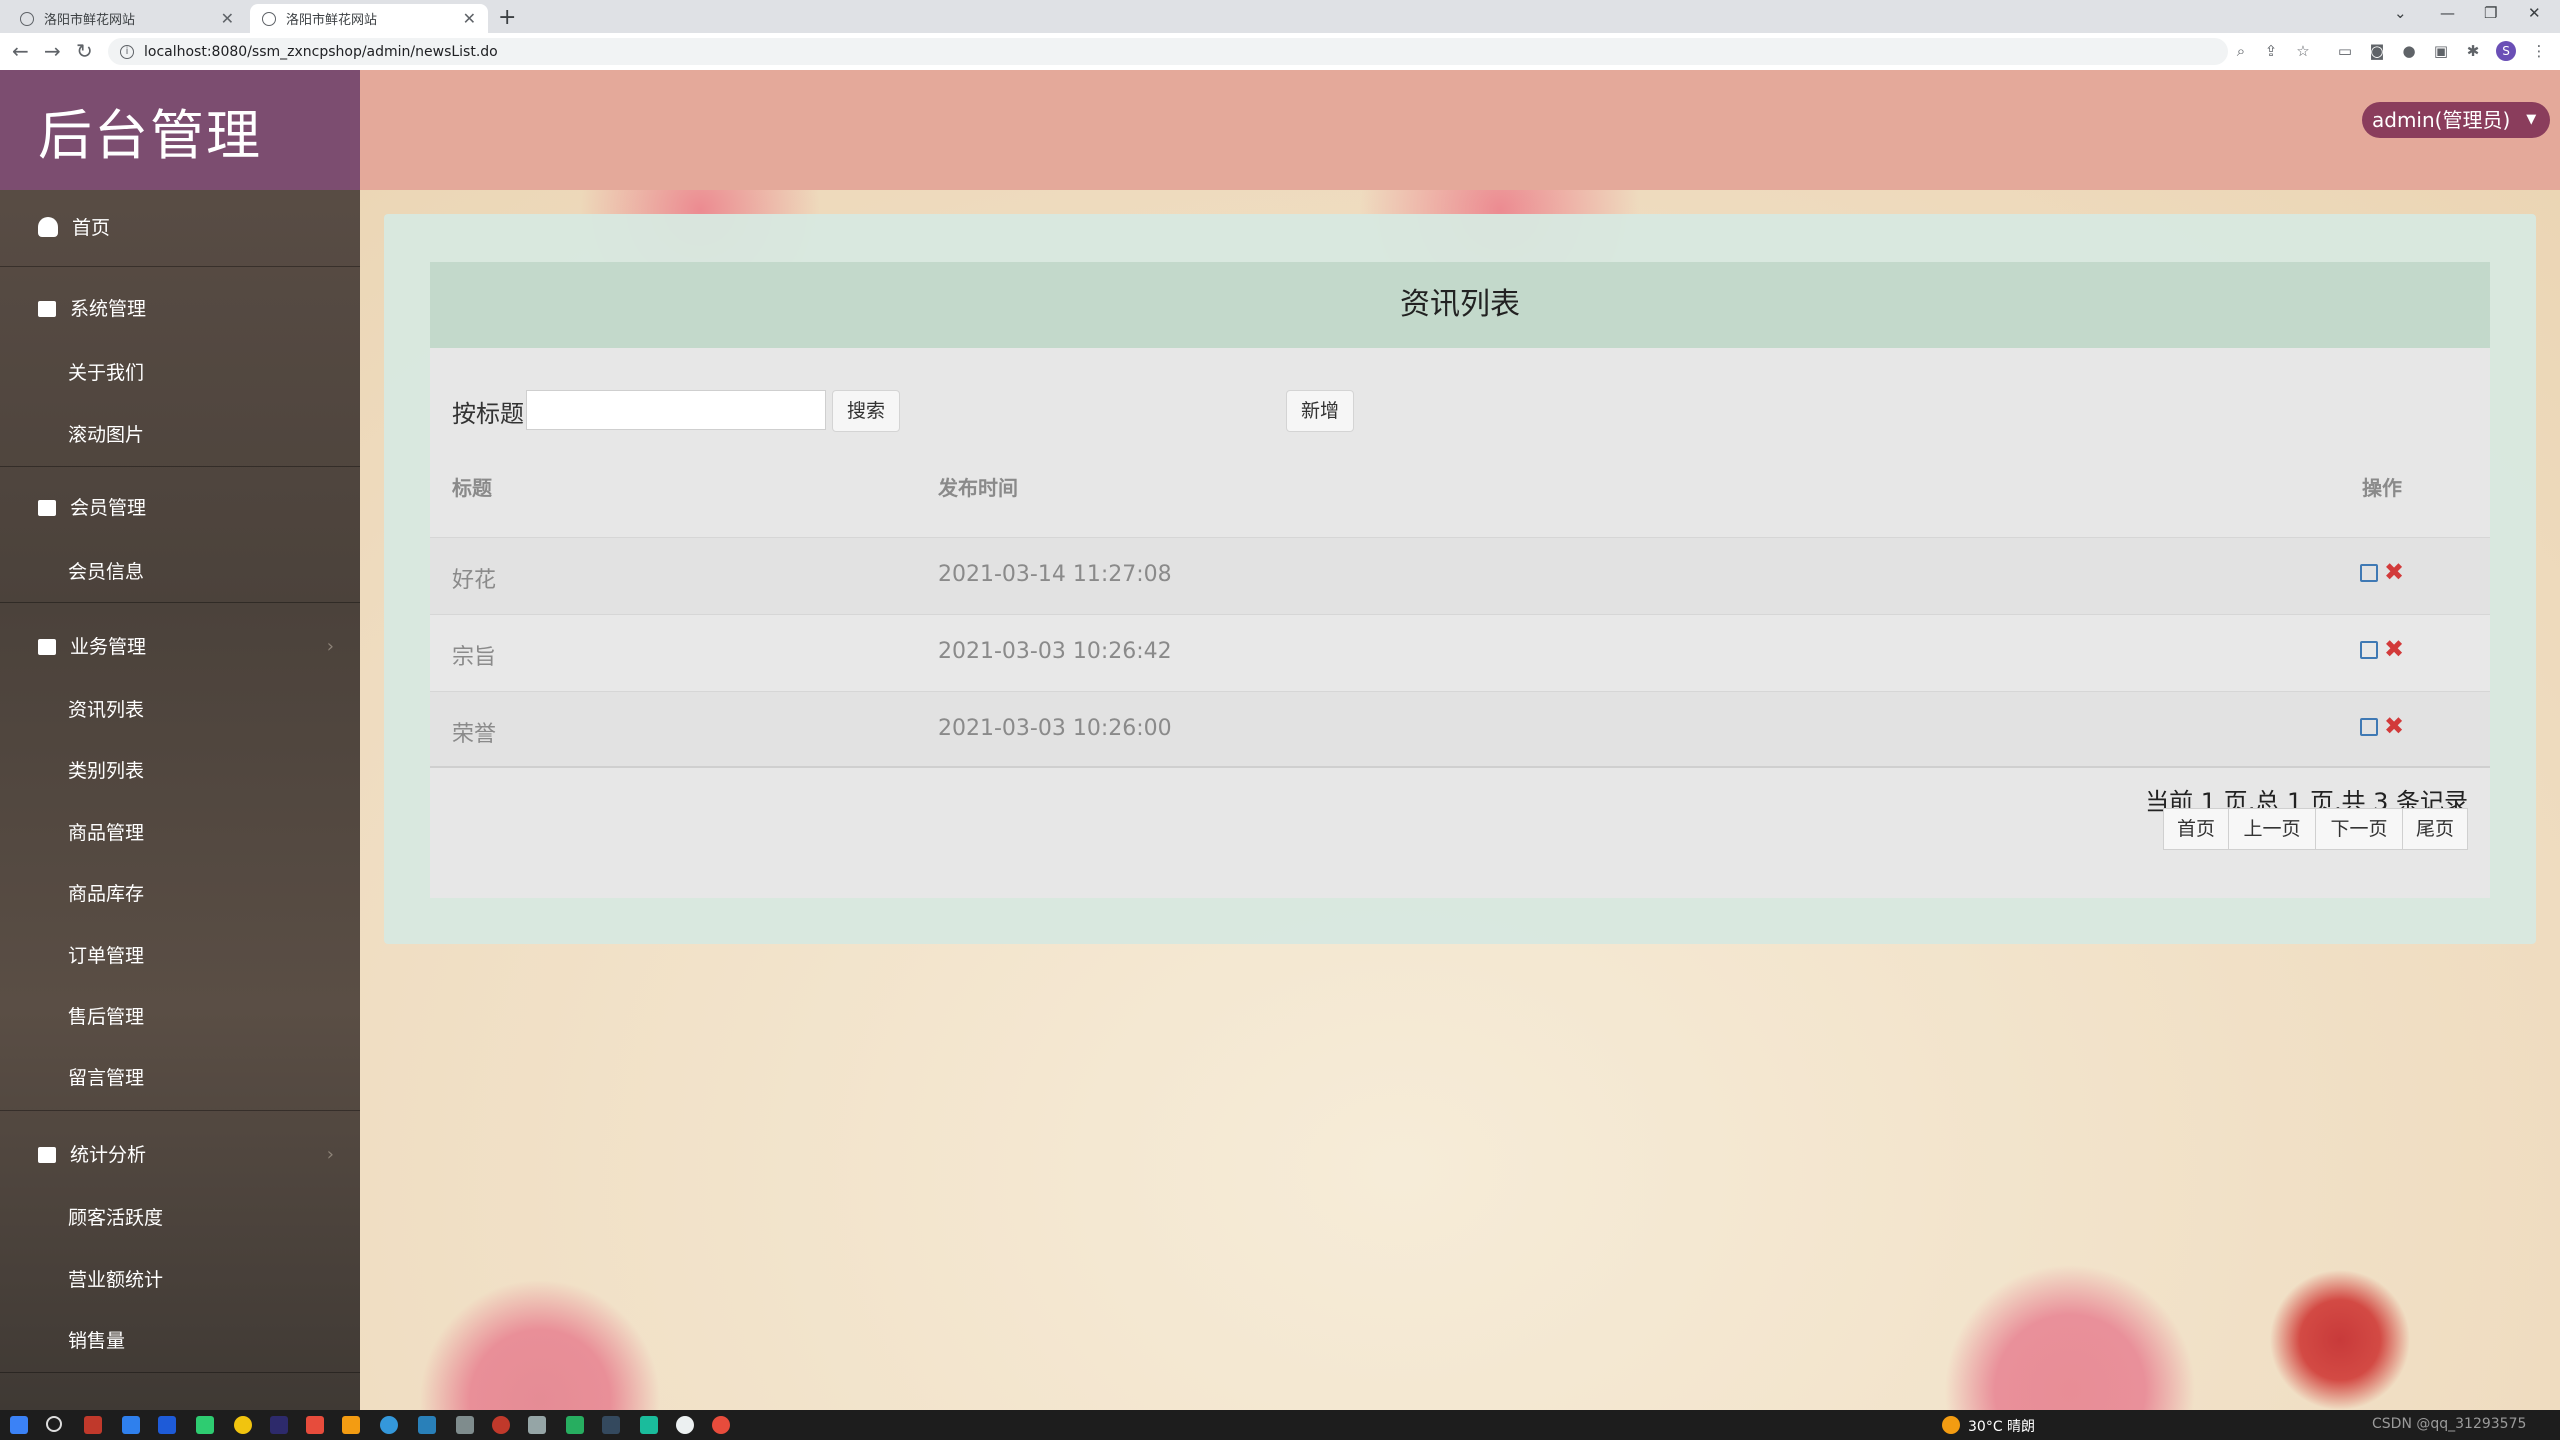  Describe the element at coordinates (2409, 51) in the screenshot. I see `extension-w-icon: ●` at that location.